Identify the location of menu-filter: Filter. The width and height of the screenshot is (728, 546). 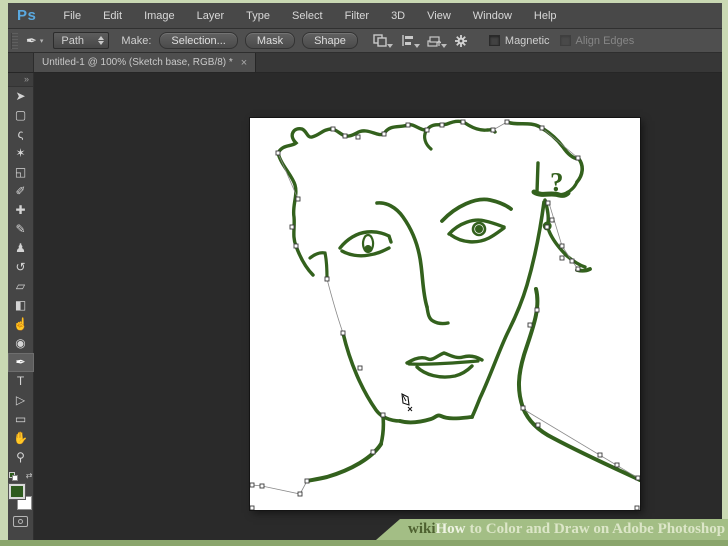
(357, 16).